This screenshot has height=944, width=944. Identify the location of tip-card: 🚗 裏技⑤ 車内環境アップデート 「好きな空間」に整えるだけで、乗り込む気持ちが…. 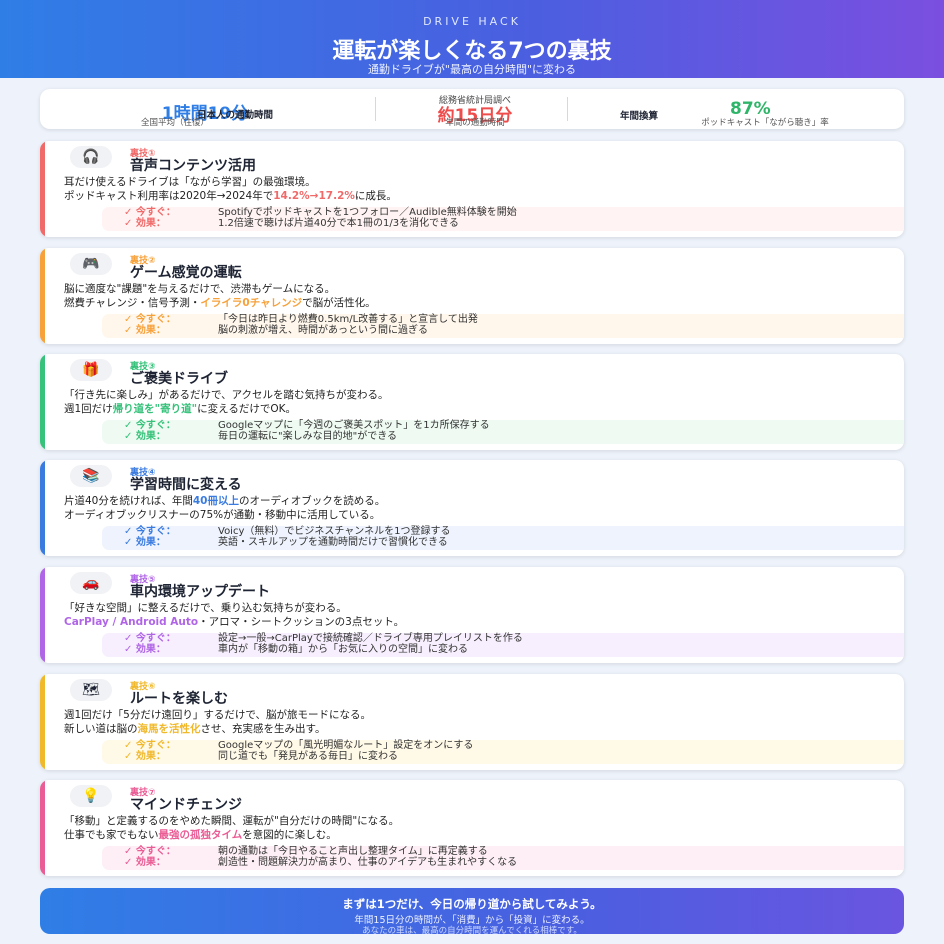
(472, 615).